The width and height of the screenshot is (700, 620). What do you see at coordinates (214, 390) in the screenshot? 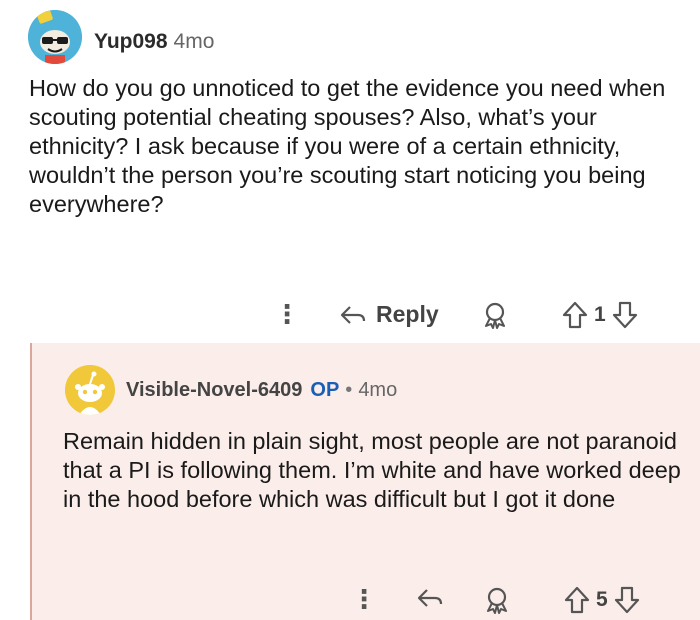
I see `username: Visible-Novel-6409` at bounding box center [214, 390].